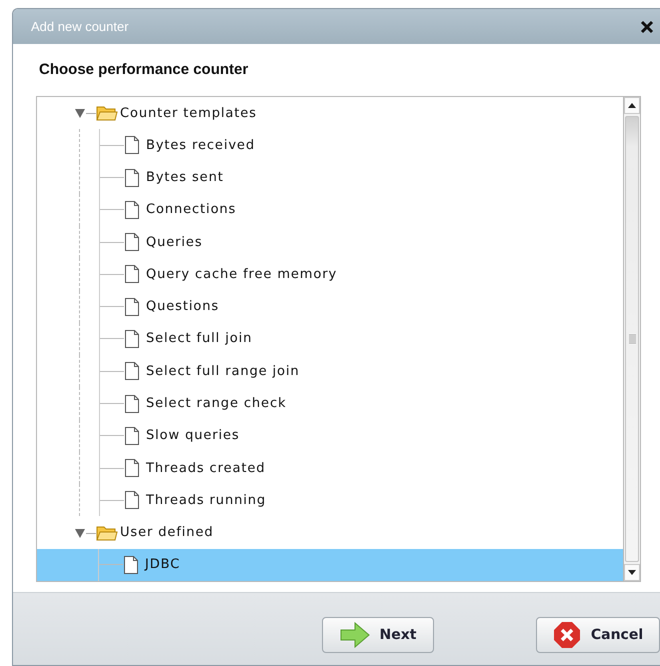 The height and width of the screenshot is (666, 660). I want to click on tree-item: Slow queries, so click(193, 436).